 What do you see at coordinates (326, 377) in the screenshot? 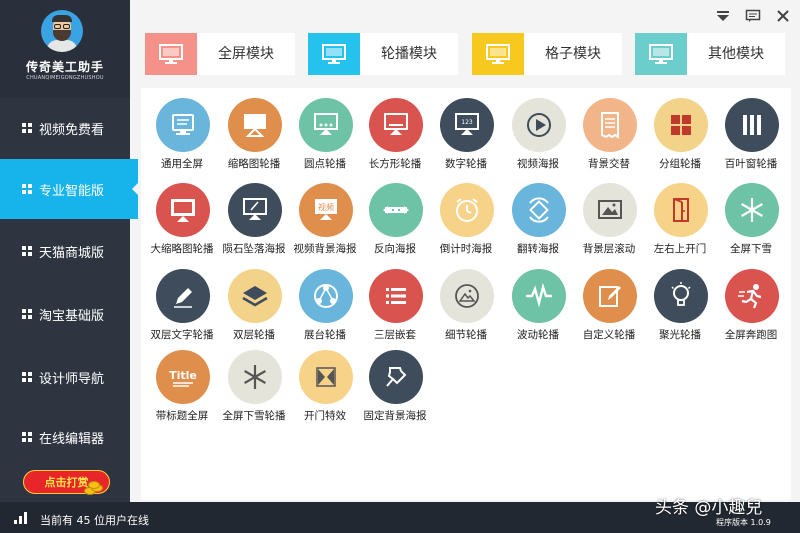
I see `door-open-icon` at bounding box center [326, 377].